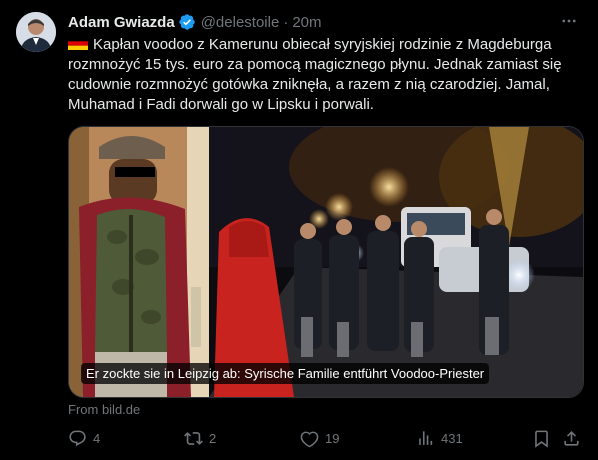  I want to click on tweet-header: Adam Gwiazda @delestoile · 20m, so click(325, 22).